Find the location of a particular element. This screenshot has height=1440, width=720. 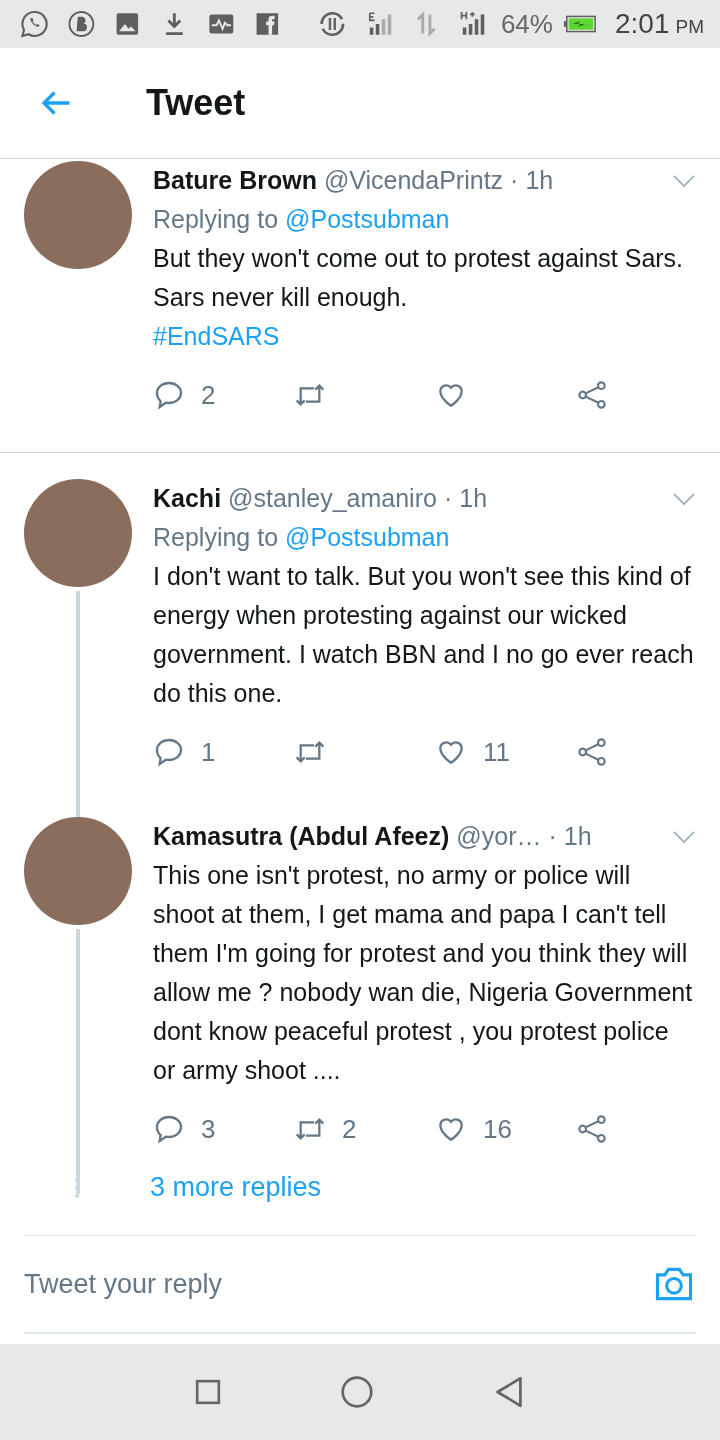

back-nav-button is located at coordinates (509, 1392).